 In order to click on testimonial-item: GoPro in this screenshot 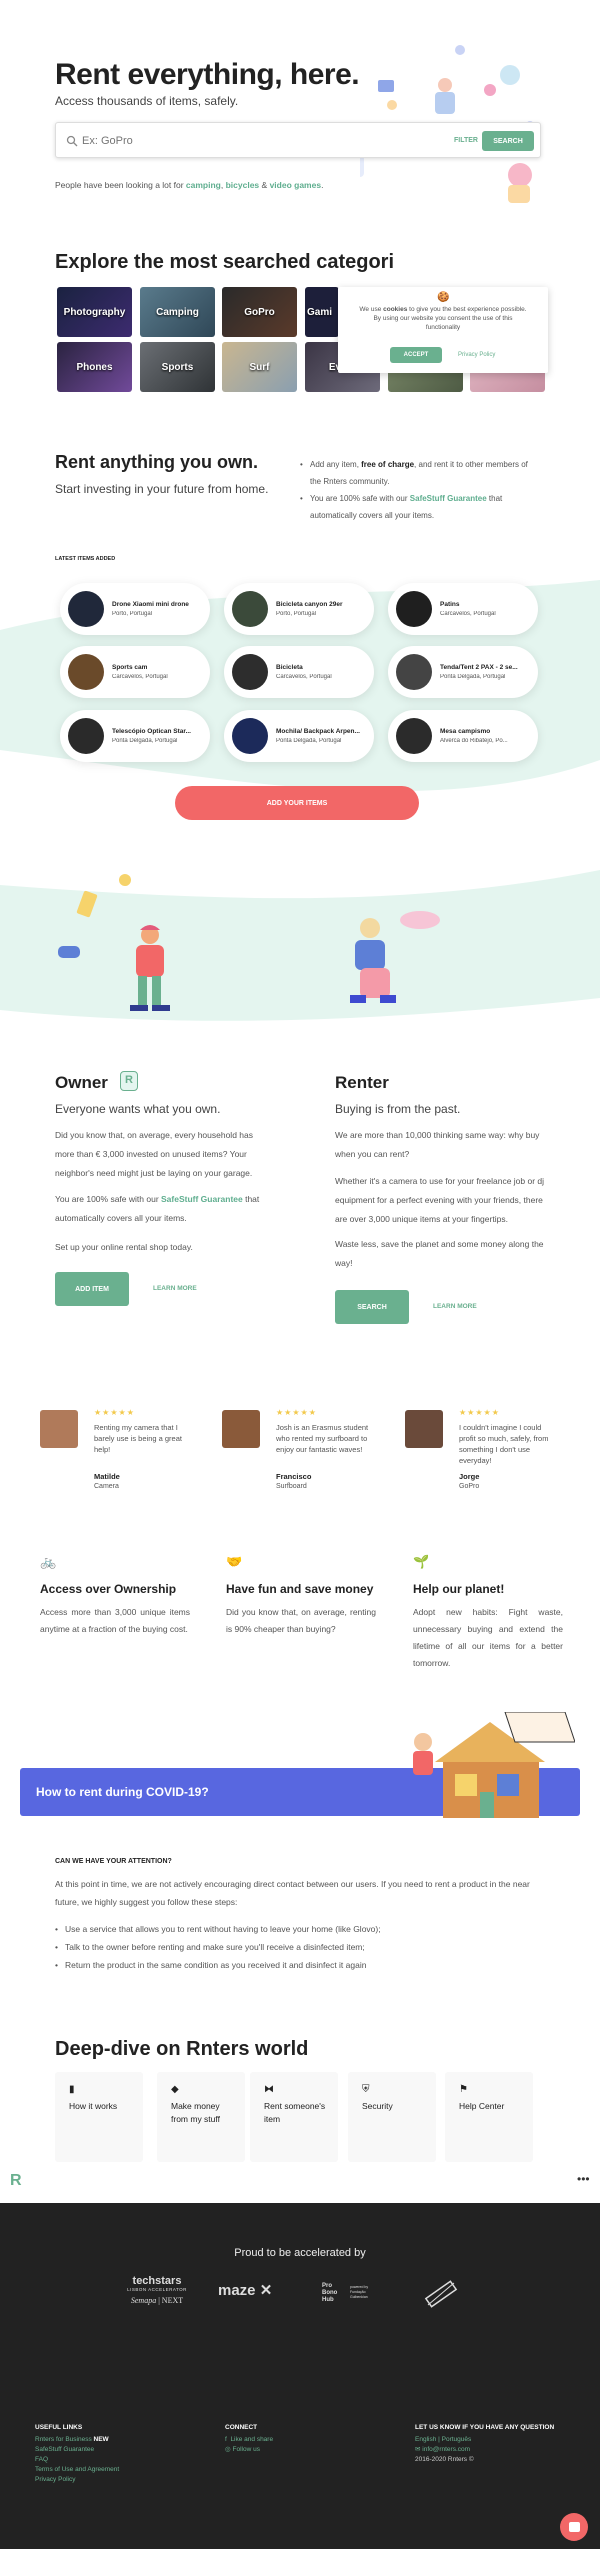, I will do `click(469, 1486)`.